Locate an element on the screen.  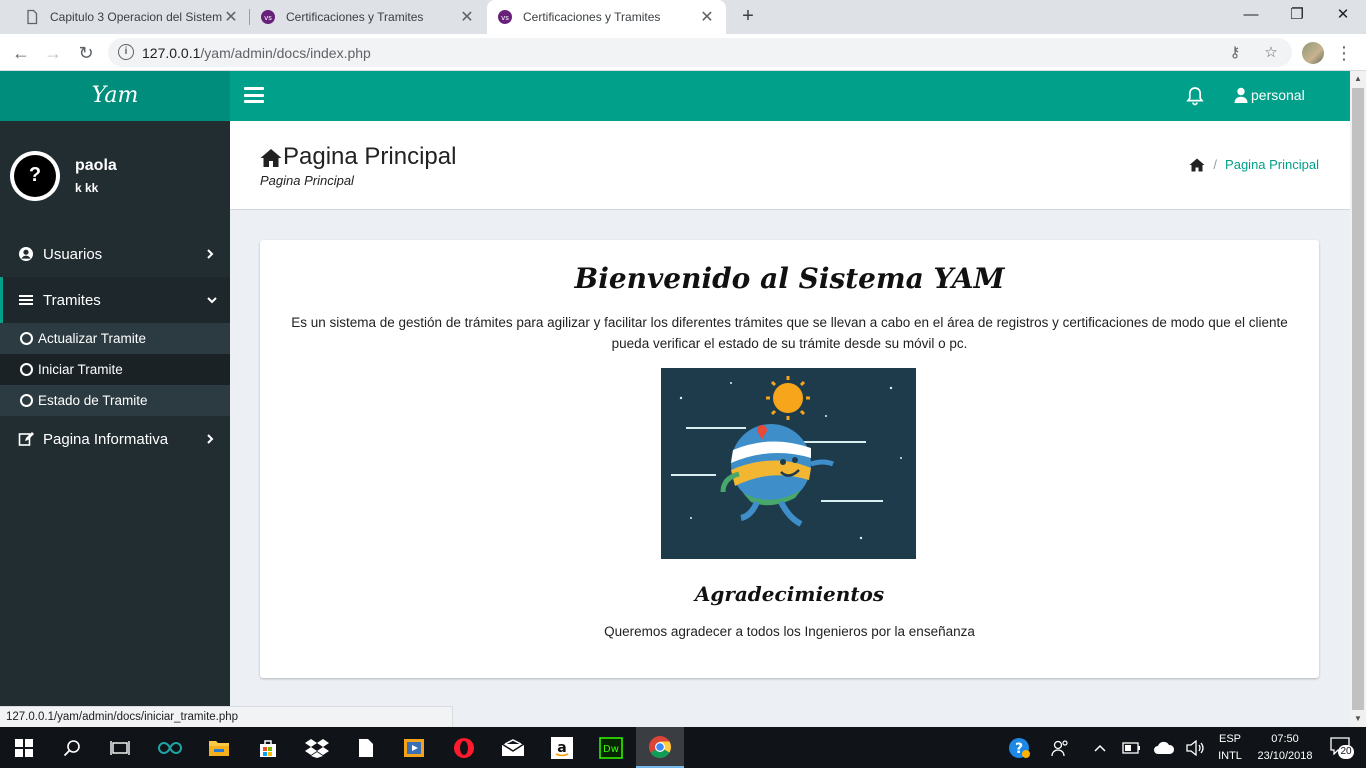
menu-toggle-icon is located at coordinates (254, 95).